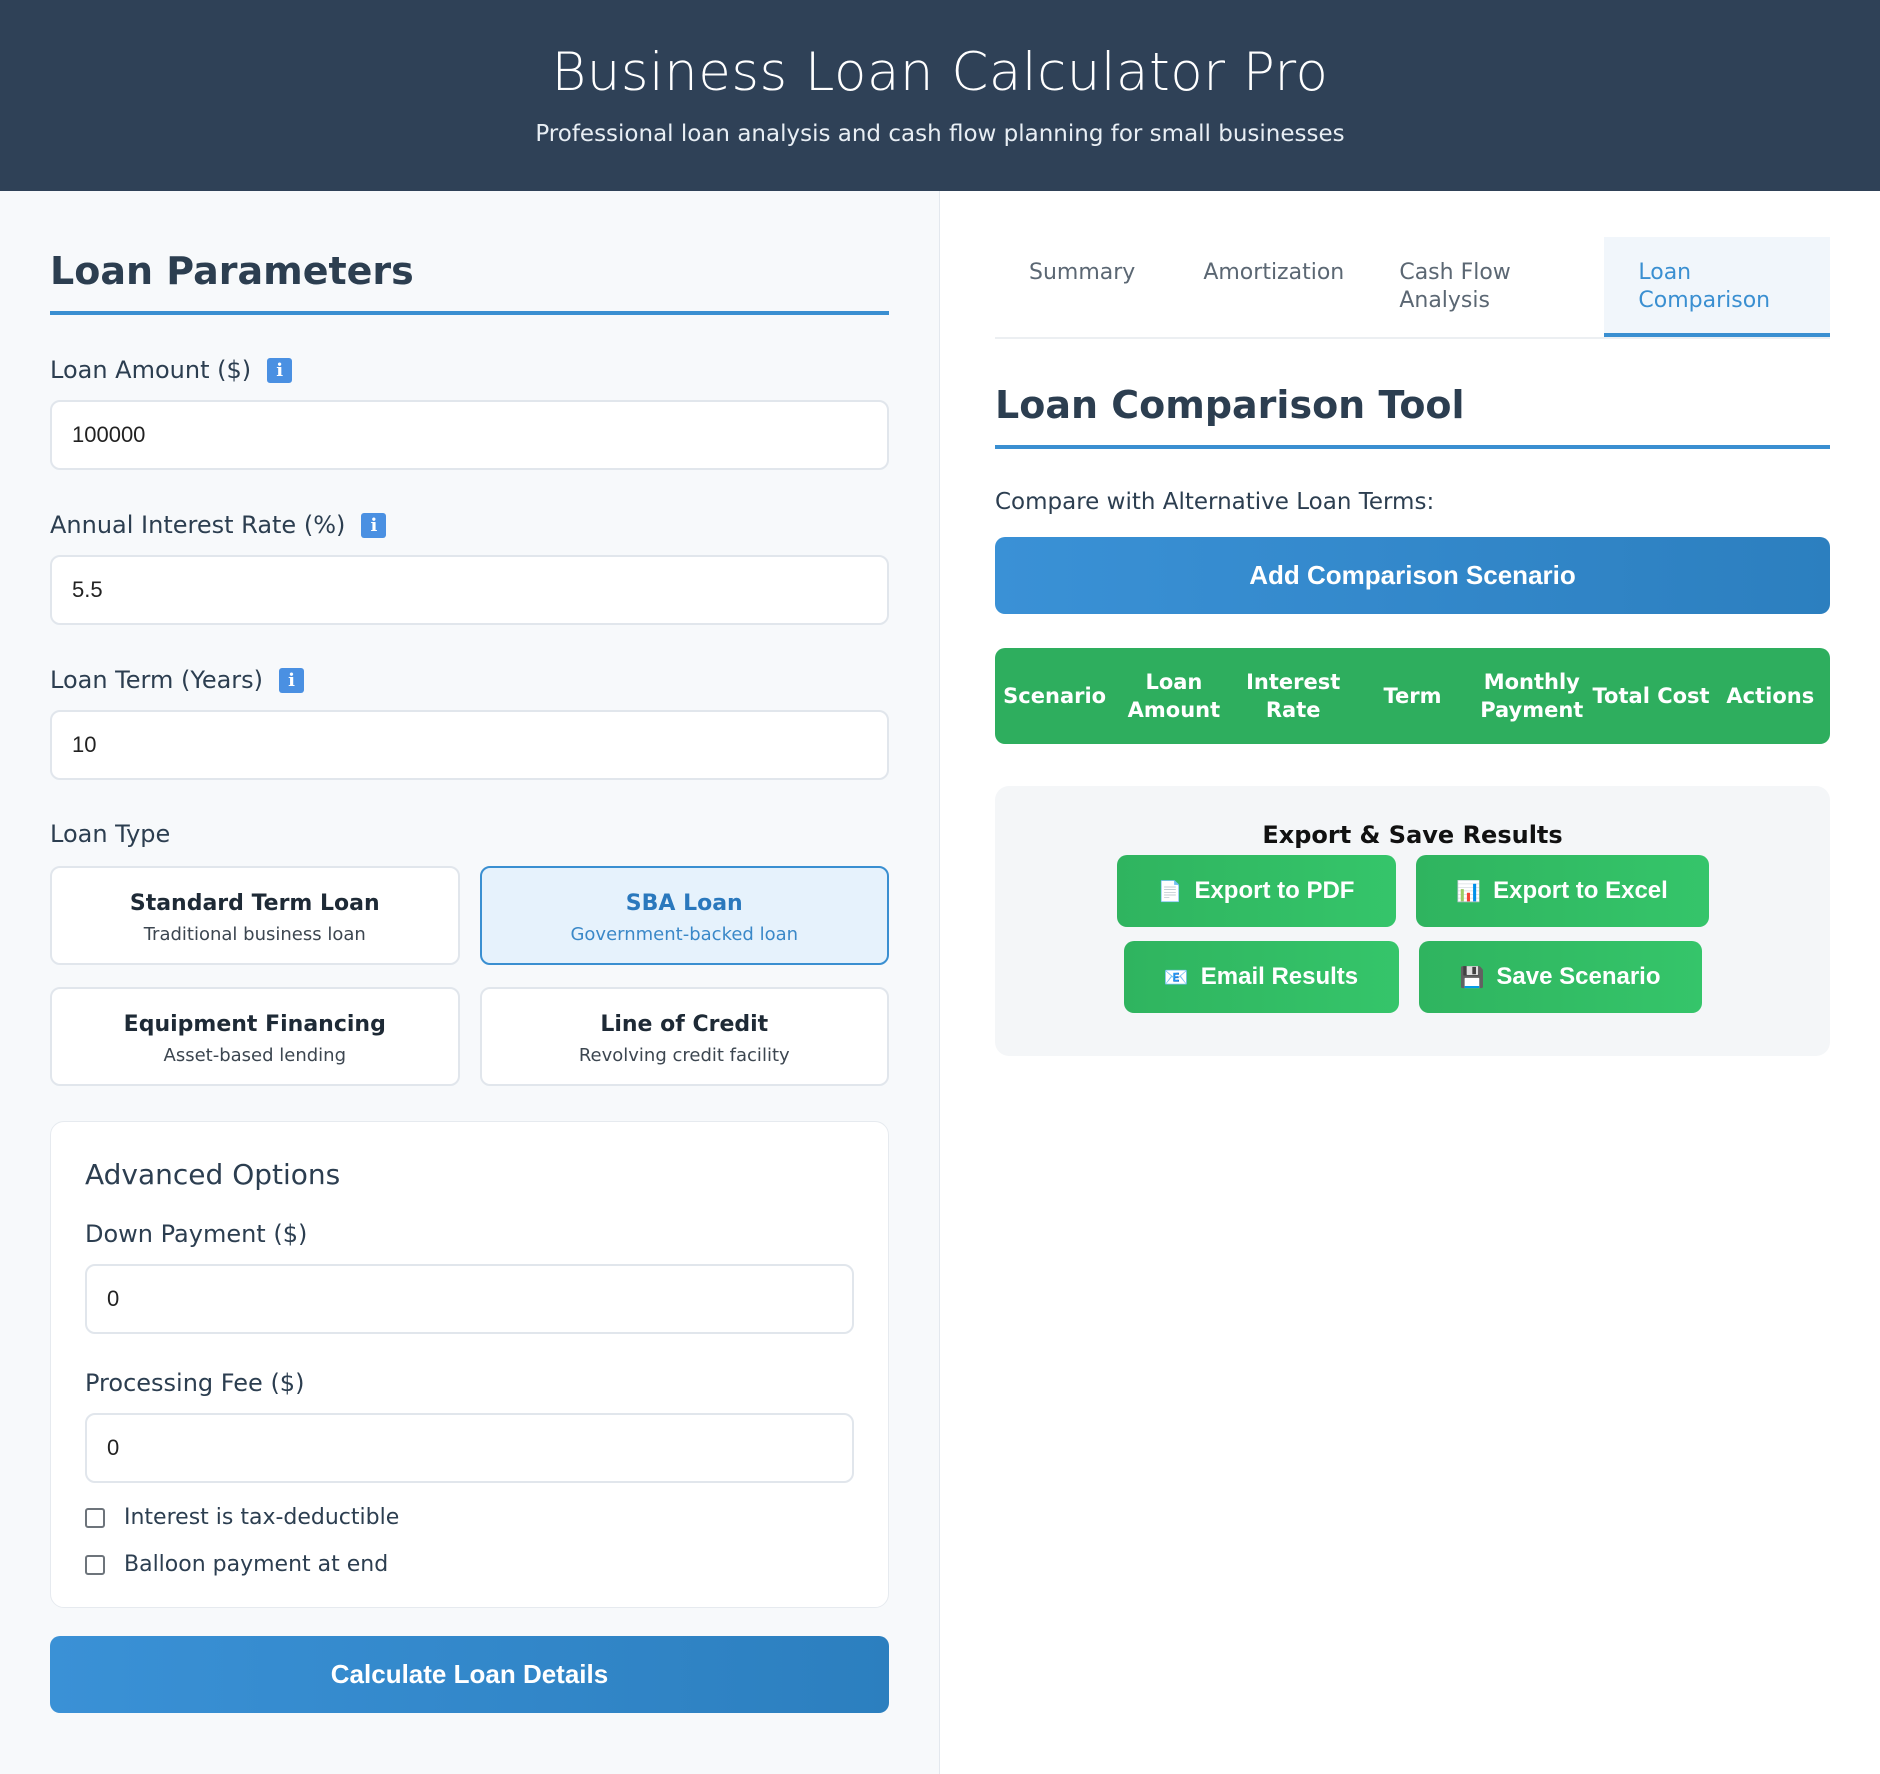 The image size is (1880, 1774). I want to click on interest-rate-input, so click(469, 590).